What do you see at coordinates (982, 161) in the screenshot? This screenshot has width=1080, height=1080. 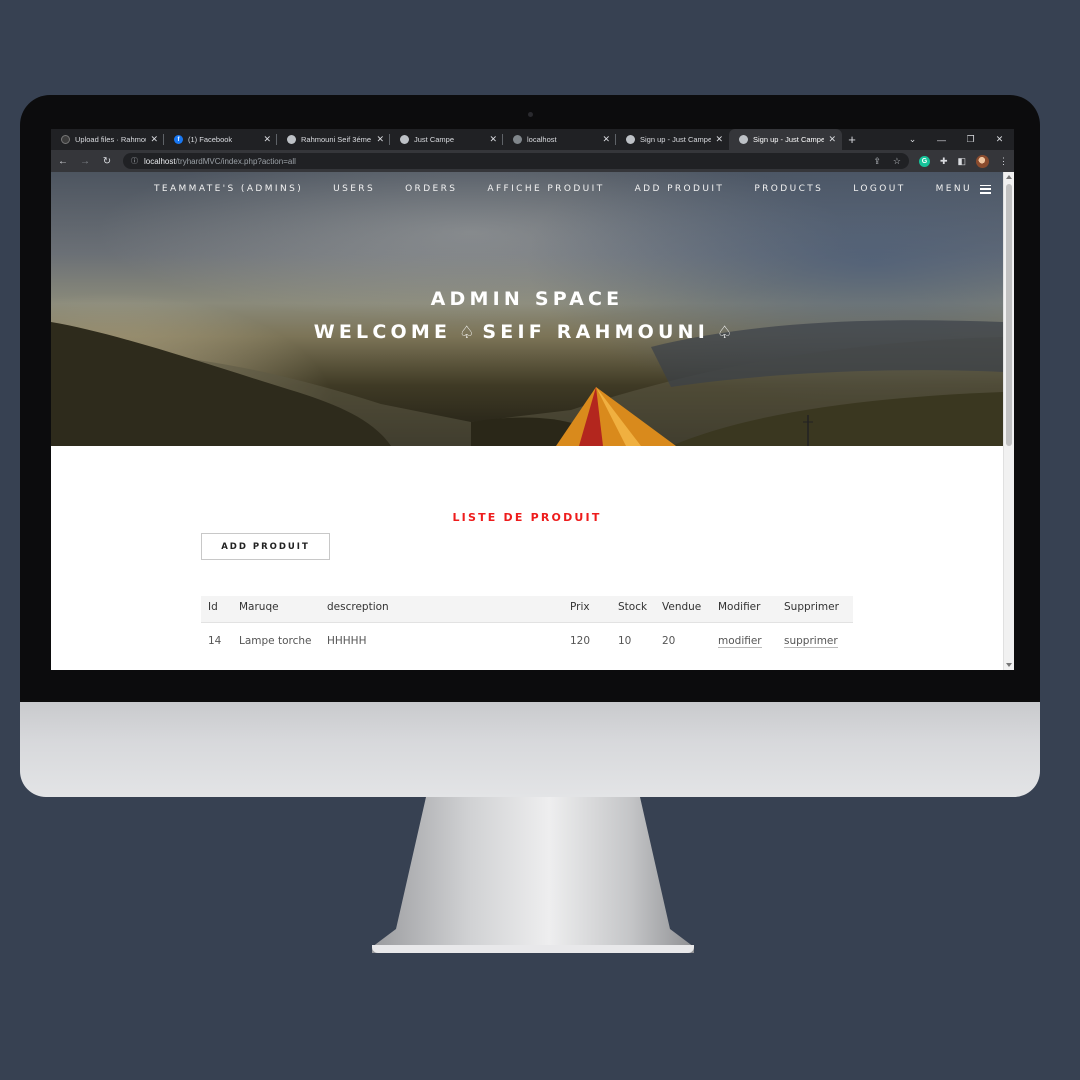 I see `avatar` at bounding box center [982, 161].